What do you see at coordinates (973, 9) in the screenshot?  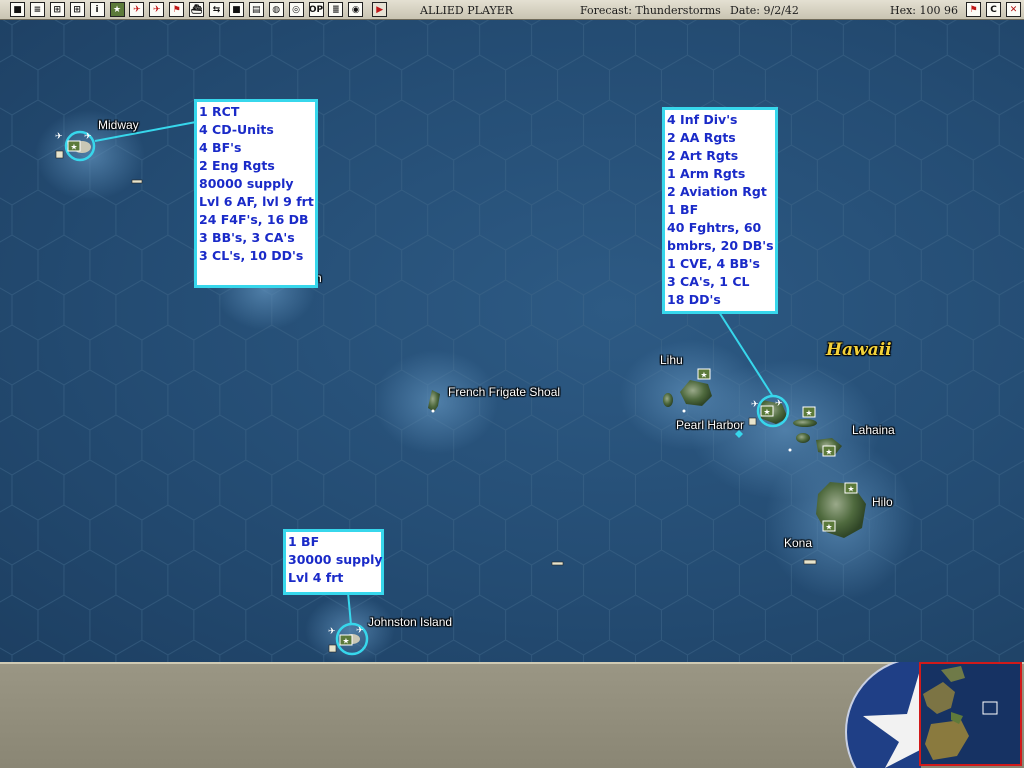 I see `flag-toggle-icon: ⚑` at bounding box center [973, 9].